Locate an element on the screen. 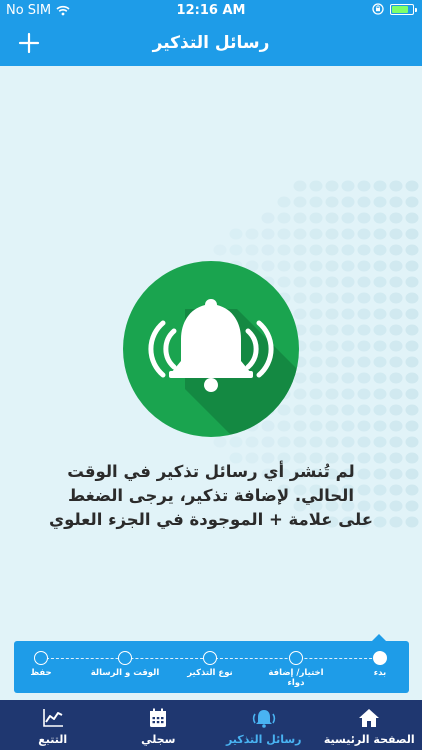  tab-tracking-label: التتبع is located at coordinates (53, 739).